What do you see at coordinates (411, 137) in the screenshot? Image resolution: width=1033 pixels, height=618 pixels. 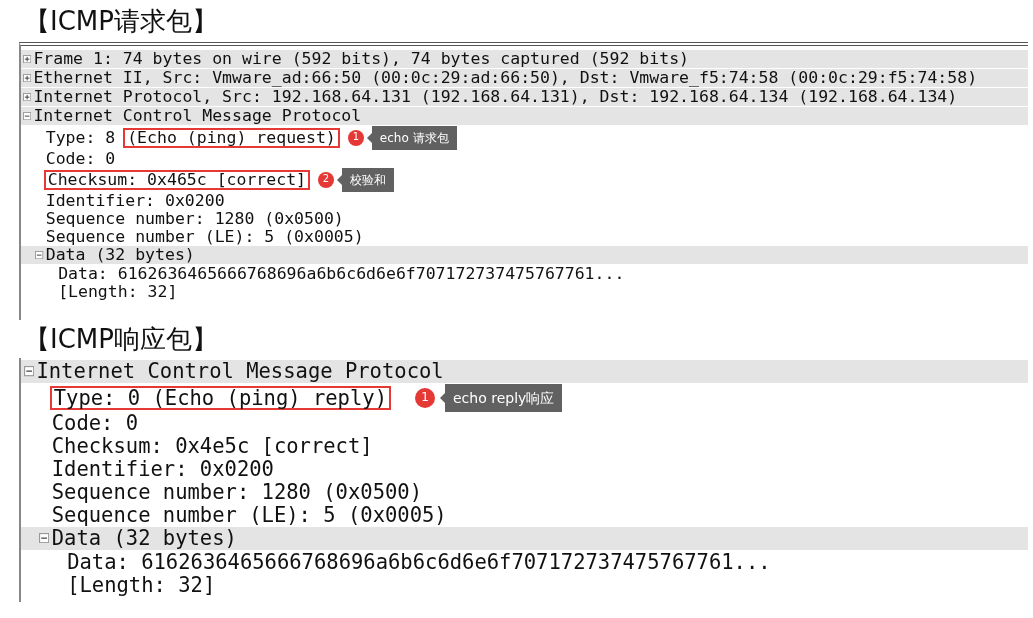 I see `callout-label: echo 请求包` at bounding box center [411, 137].